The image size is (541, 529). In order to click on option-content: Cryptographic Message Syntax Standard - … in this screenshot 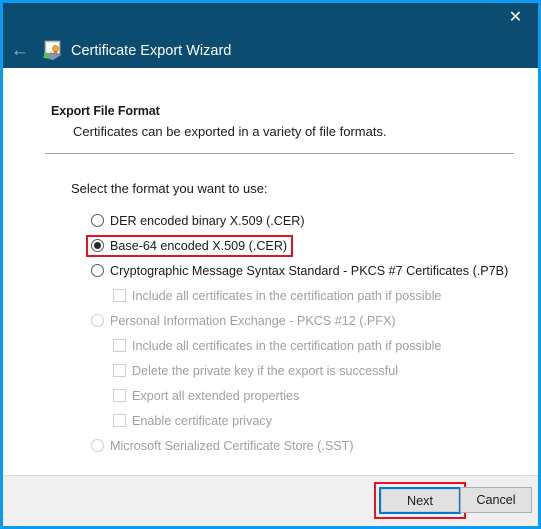, I will do `click(299, 271)`.